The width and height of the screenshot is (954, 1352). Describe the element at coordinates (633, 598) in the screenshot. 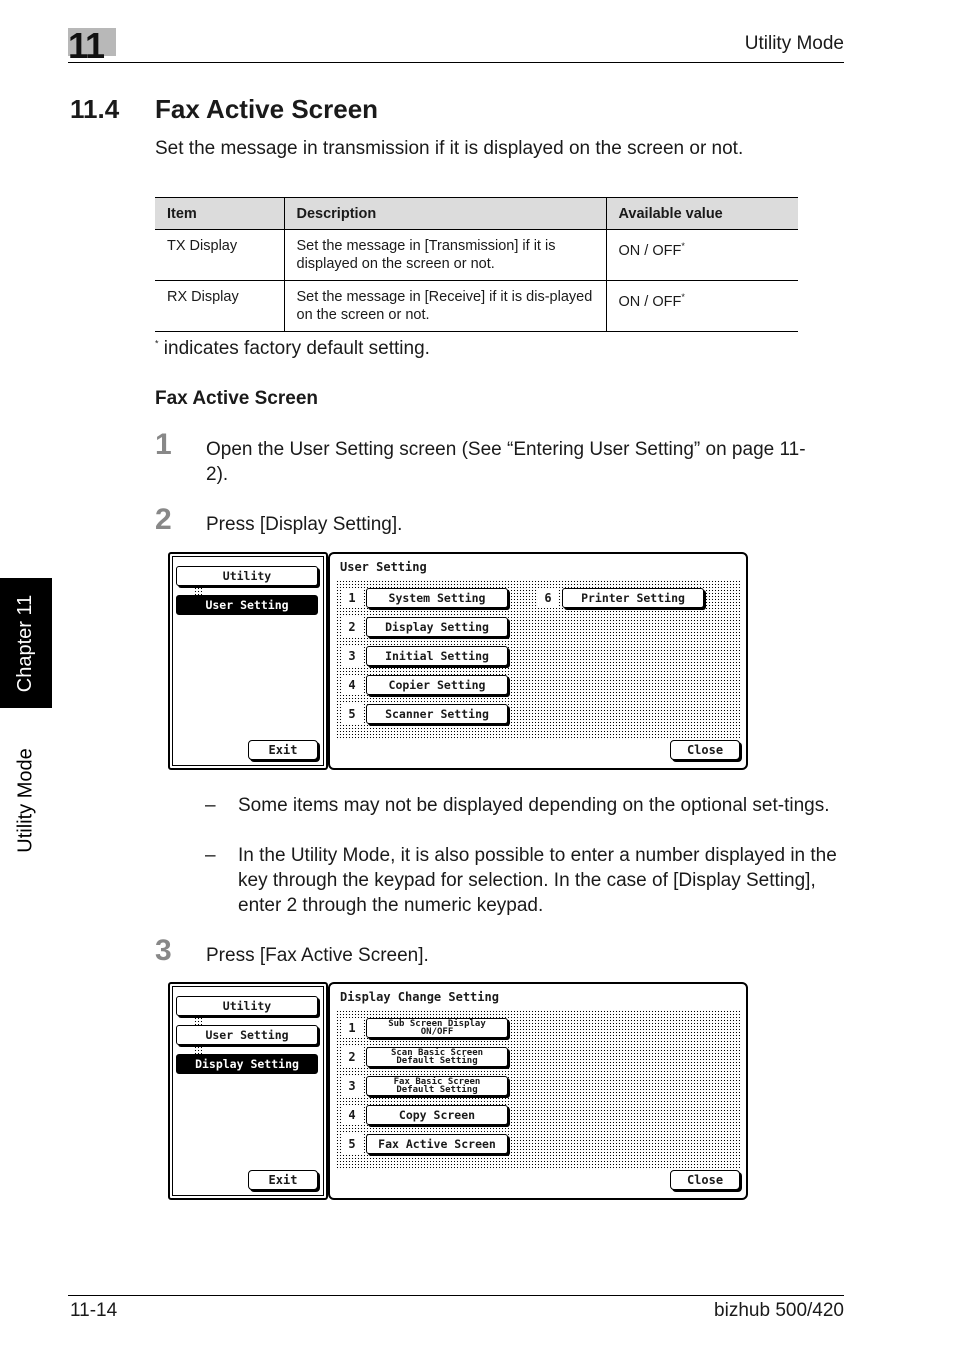

I see `printer-setting-button: Printer Setting` at that location.